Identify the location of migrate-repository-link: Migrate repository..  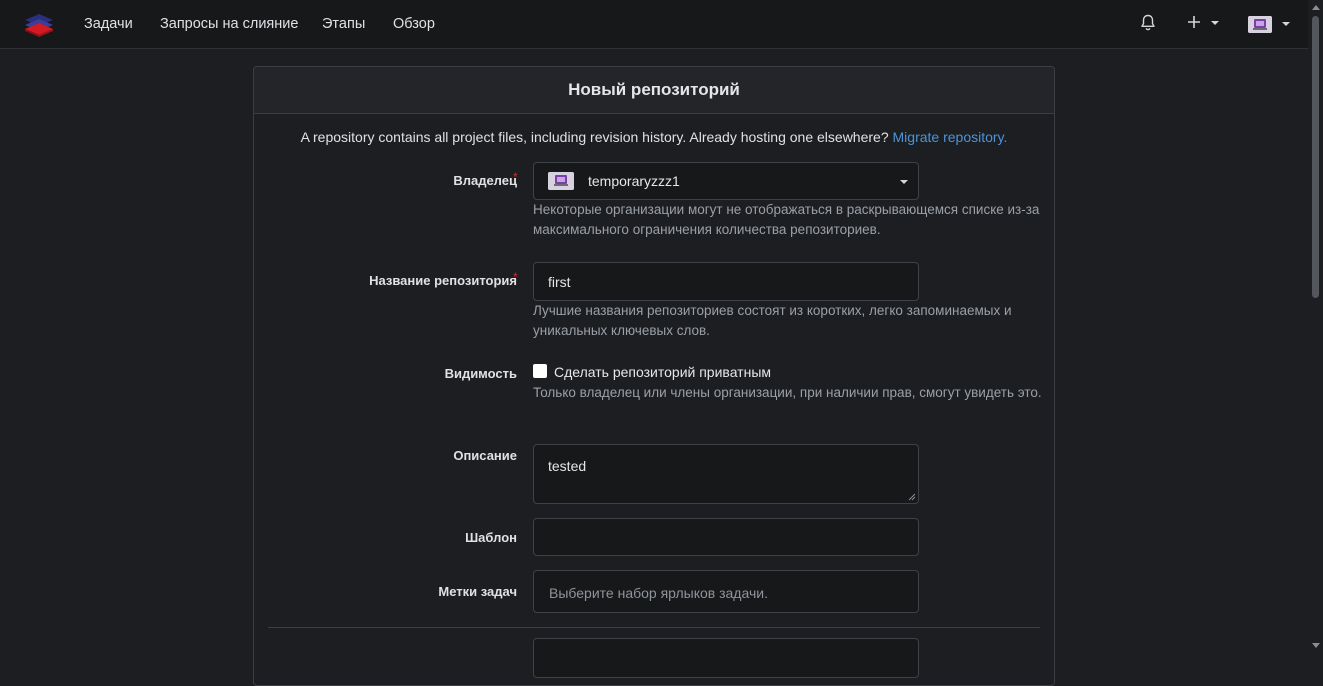
(950, 137).